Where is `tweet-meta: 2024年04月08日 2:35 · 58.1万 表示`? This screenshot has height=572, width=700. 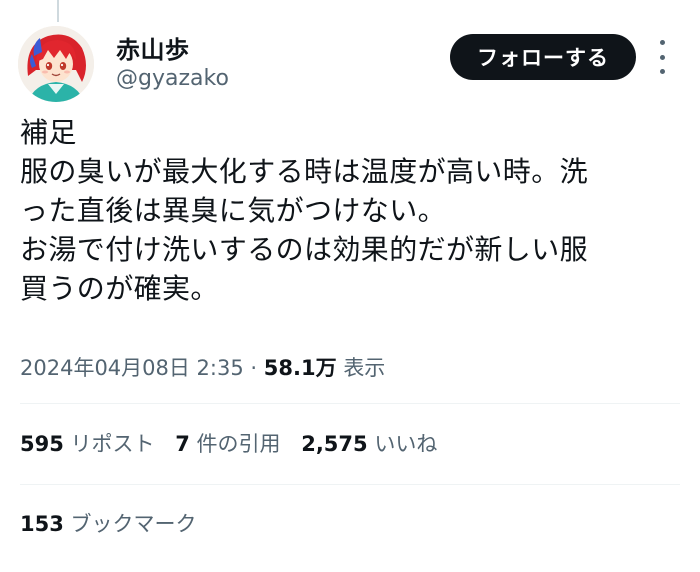 tweet-meta: 2024年04月08日 2:35 · 58.1万 表示 is located at coordinates (202, 367).